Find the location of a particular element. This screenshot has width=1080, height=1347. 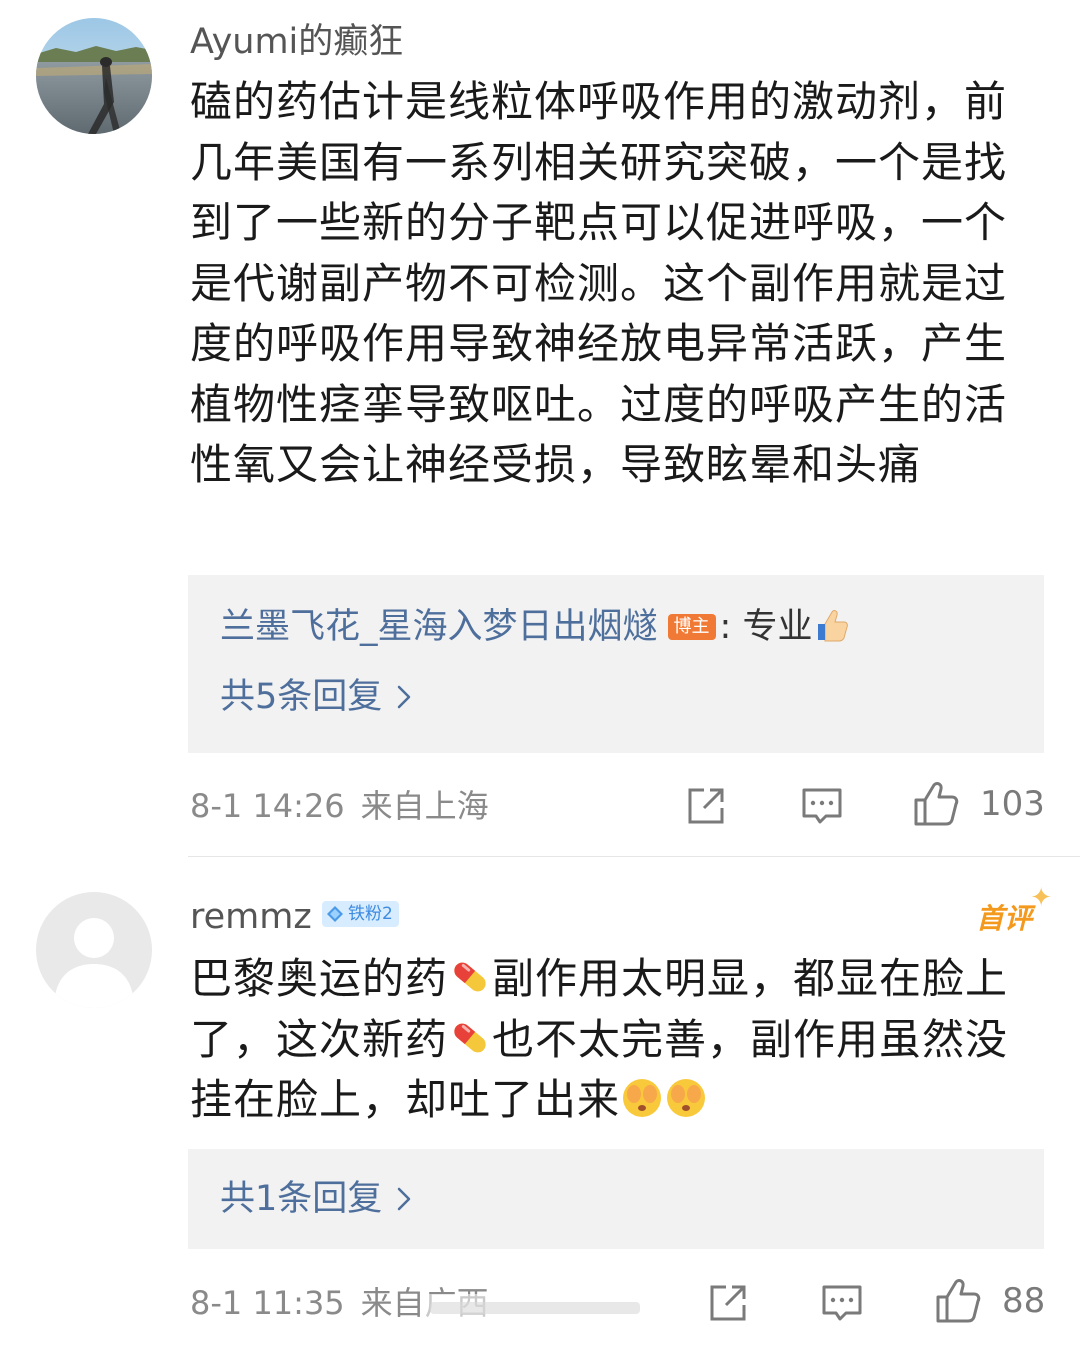

username: remmz is located at coordinates (251, 917).